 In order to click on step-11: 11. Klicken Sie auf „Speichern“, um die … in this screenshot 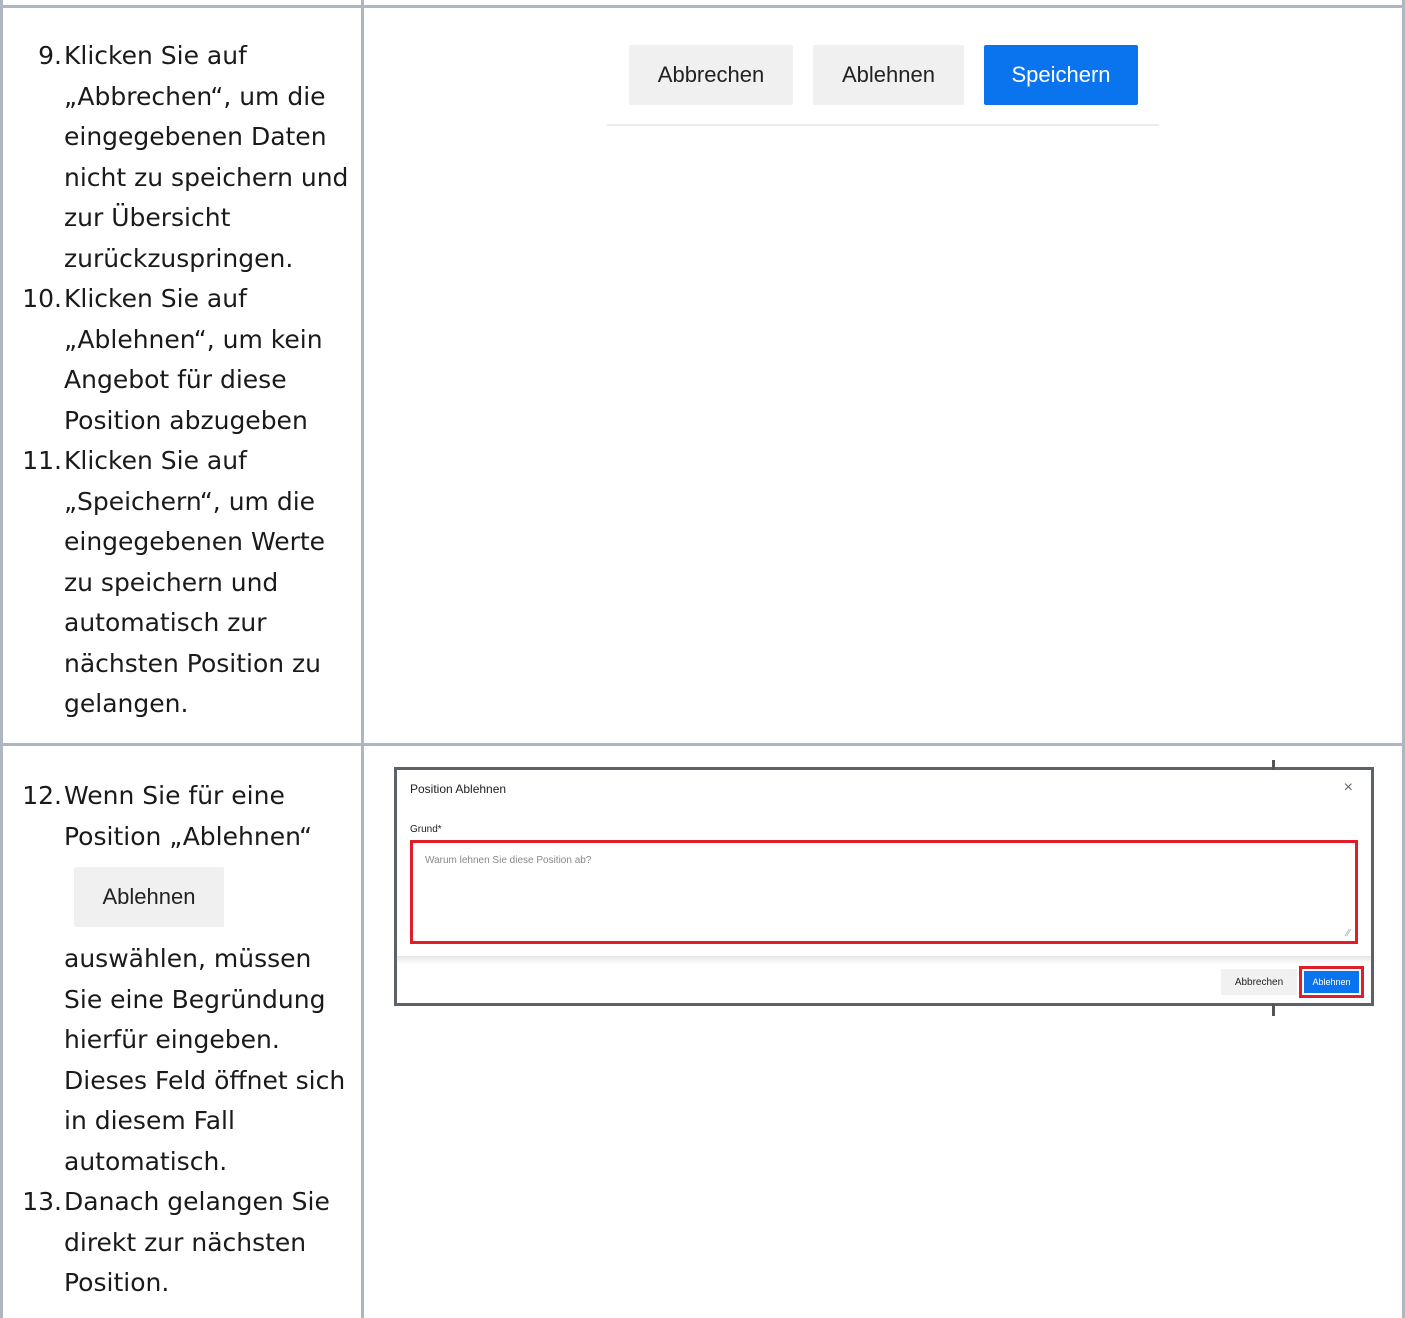, I will do `click(185, 583)`.